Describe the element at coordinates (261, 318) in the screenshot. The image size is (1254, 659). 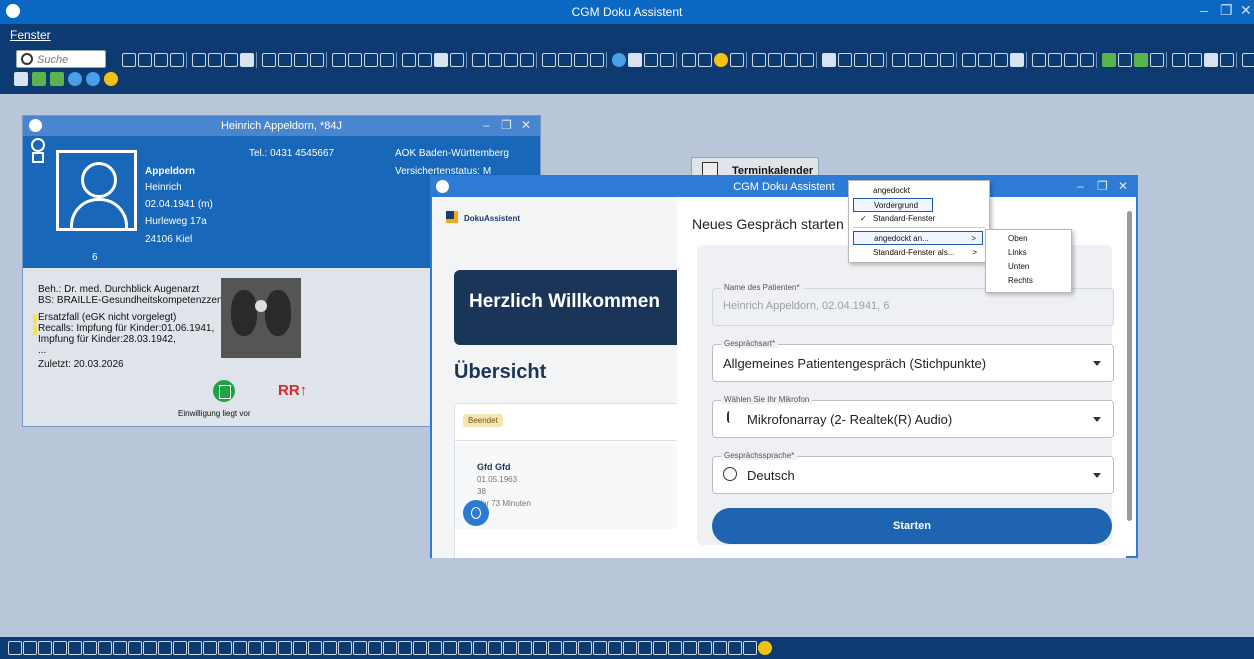
I see `ct-scan-image` at that location.